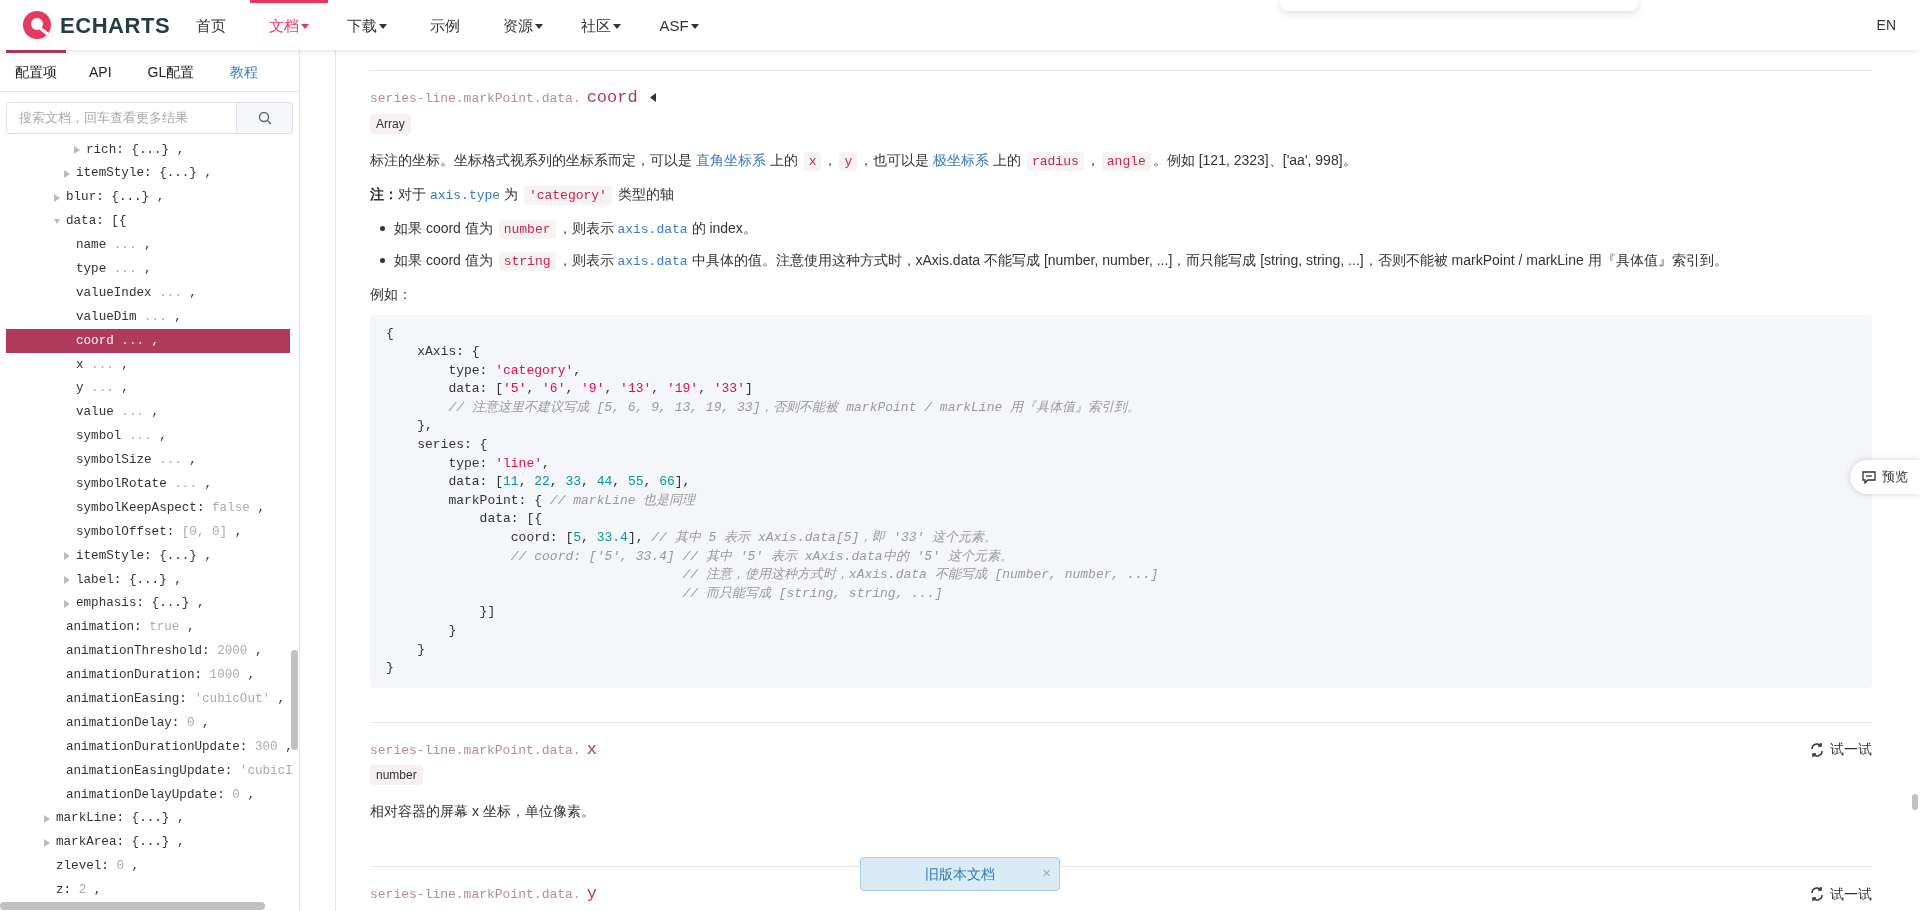 Image resolution: width=1920 pixels, height=911 pixels. Describe the element at coordinates (148, 532) in the screenshot. I see `tree-item: symbolOffset: [0, 0] ,` at that location.